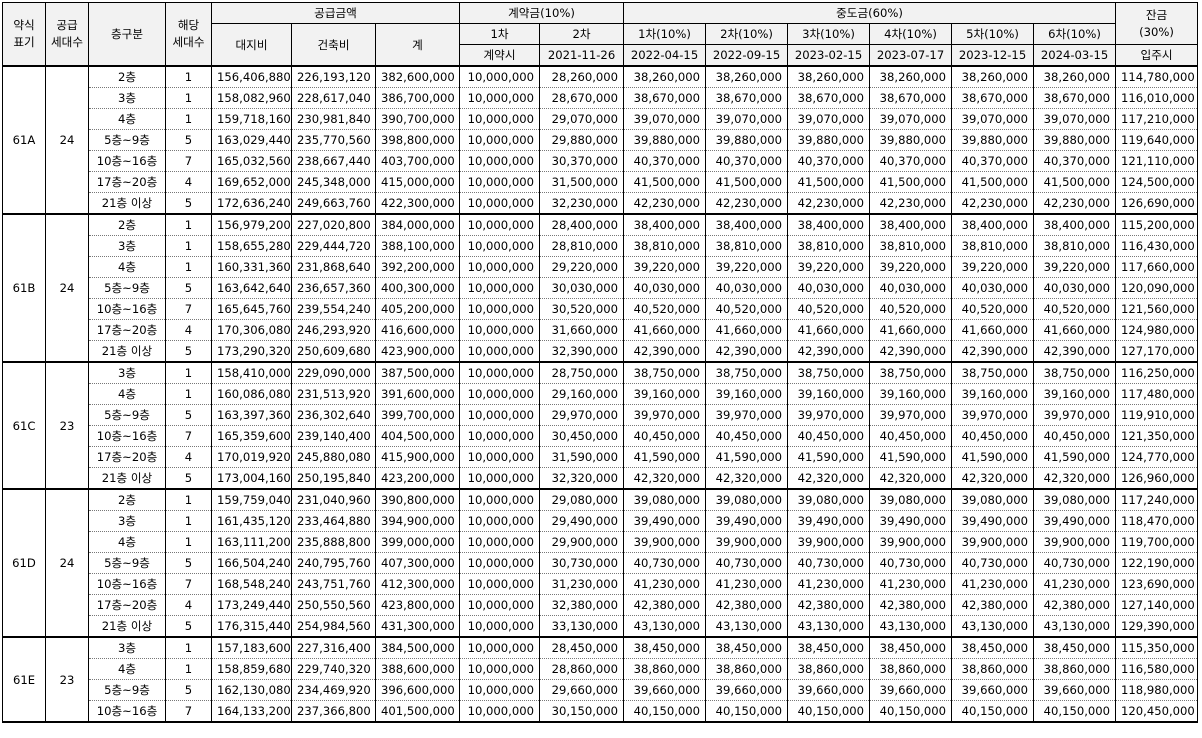  I want to click on interim-4-cell: 41,660,000, so click(911, 330).